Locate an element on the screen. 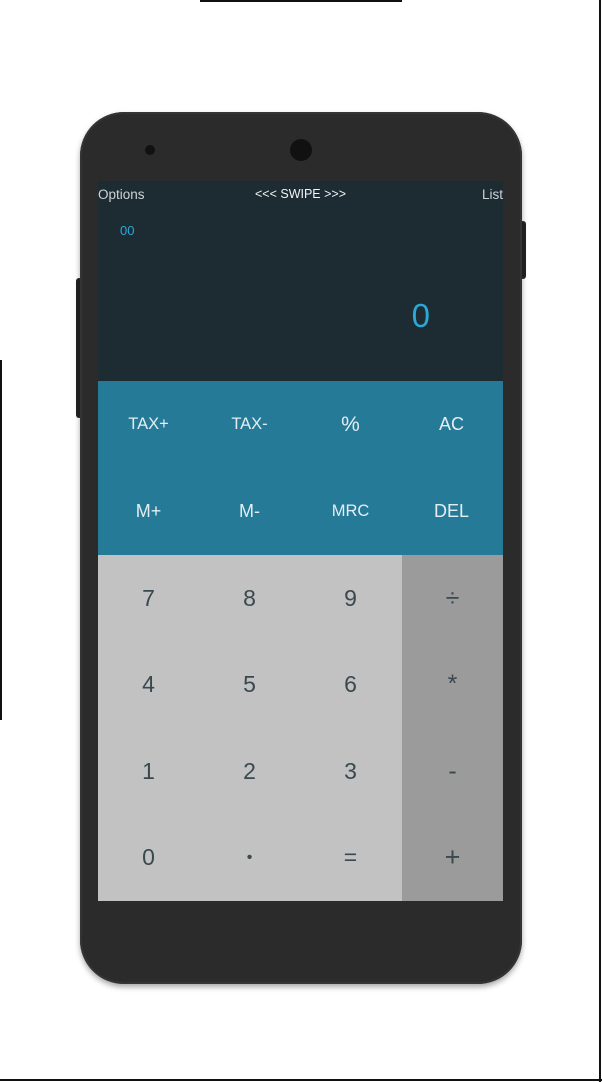  digit-7-key: 7 is located at coordinates (148, 598).